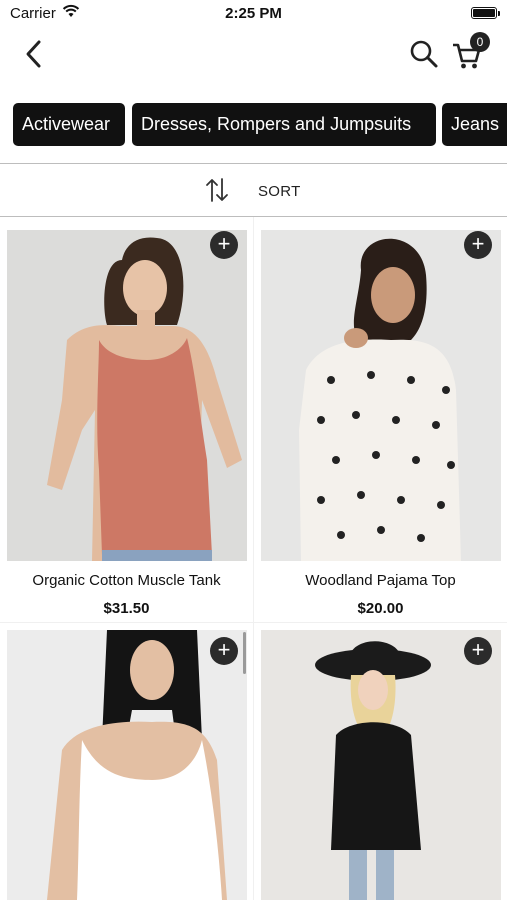 This screenshot has width=507, height=900. What do you see at coordinates (480, 42) in the screenshot?
I see `cart-count-badge: 0` at bounding box center [480, 42].